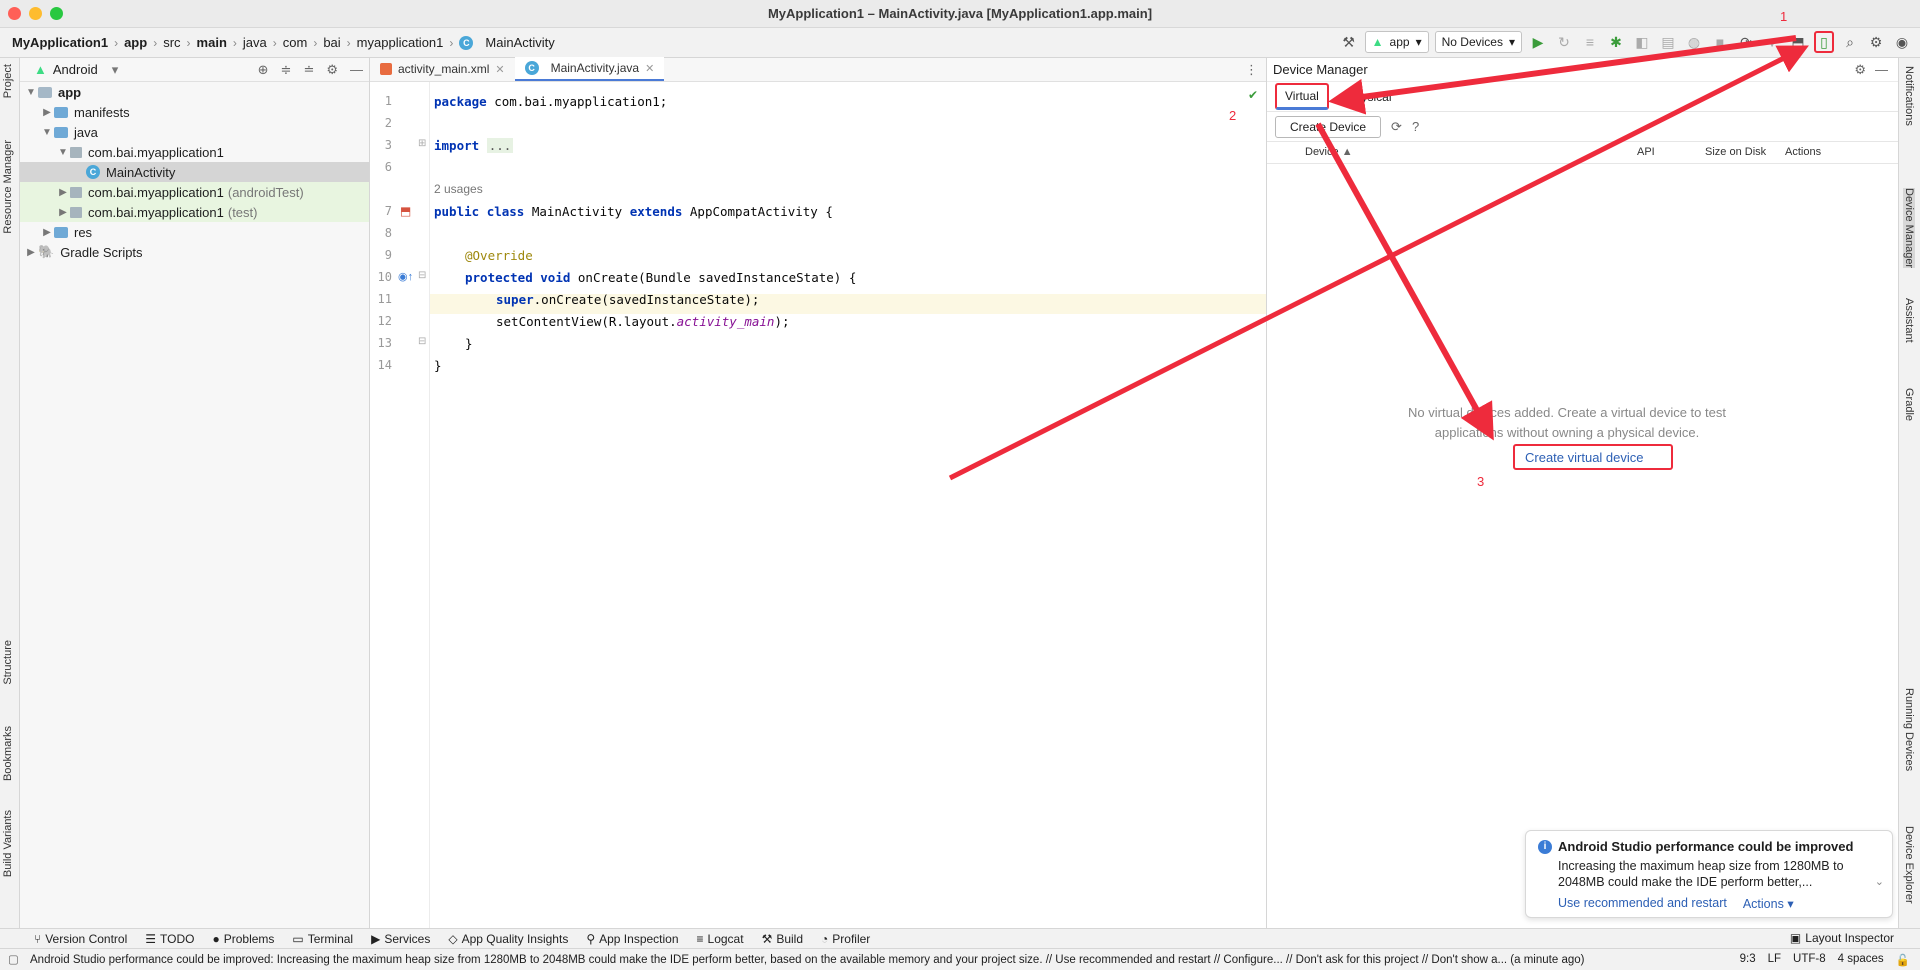 The height and width of the screenshot is (970, 1920). I want to click on indent-setting: 4 spaces, so click(1861, 960).